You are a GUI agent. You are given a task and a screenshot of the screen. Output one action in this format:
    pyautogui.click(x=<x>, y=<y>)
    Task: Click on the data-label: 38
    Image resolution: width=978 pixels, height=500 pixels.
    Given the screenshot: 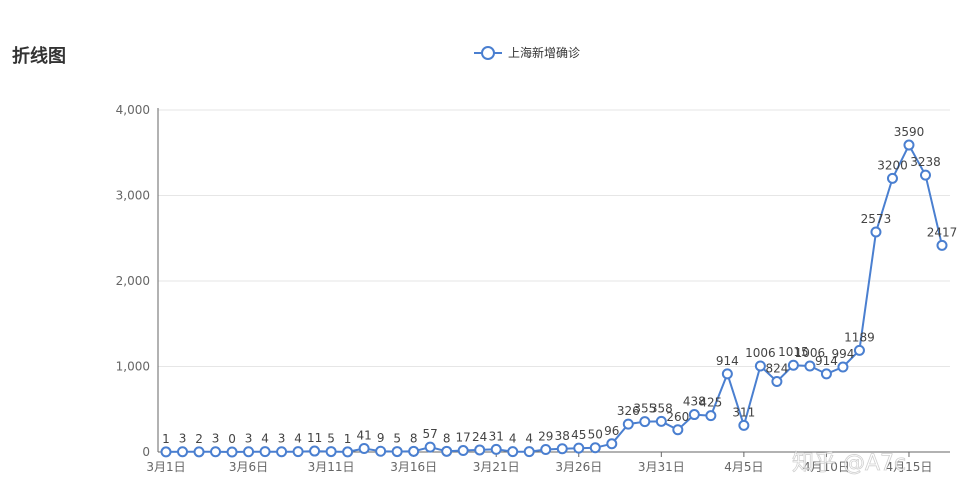 What is the action you would take?
    pyautogui.click(x=562, y=436)
    